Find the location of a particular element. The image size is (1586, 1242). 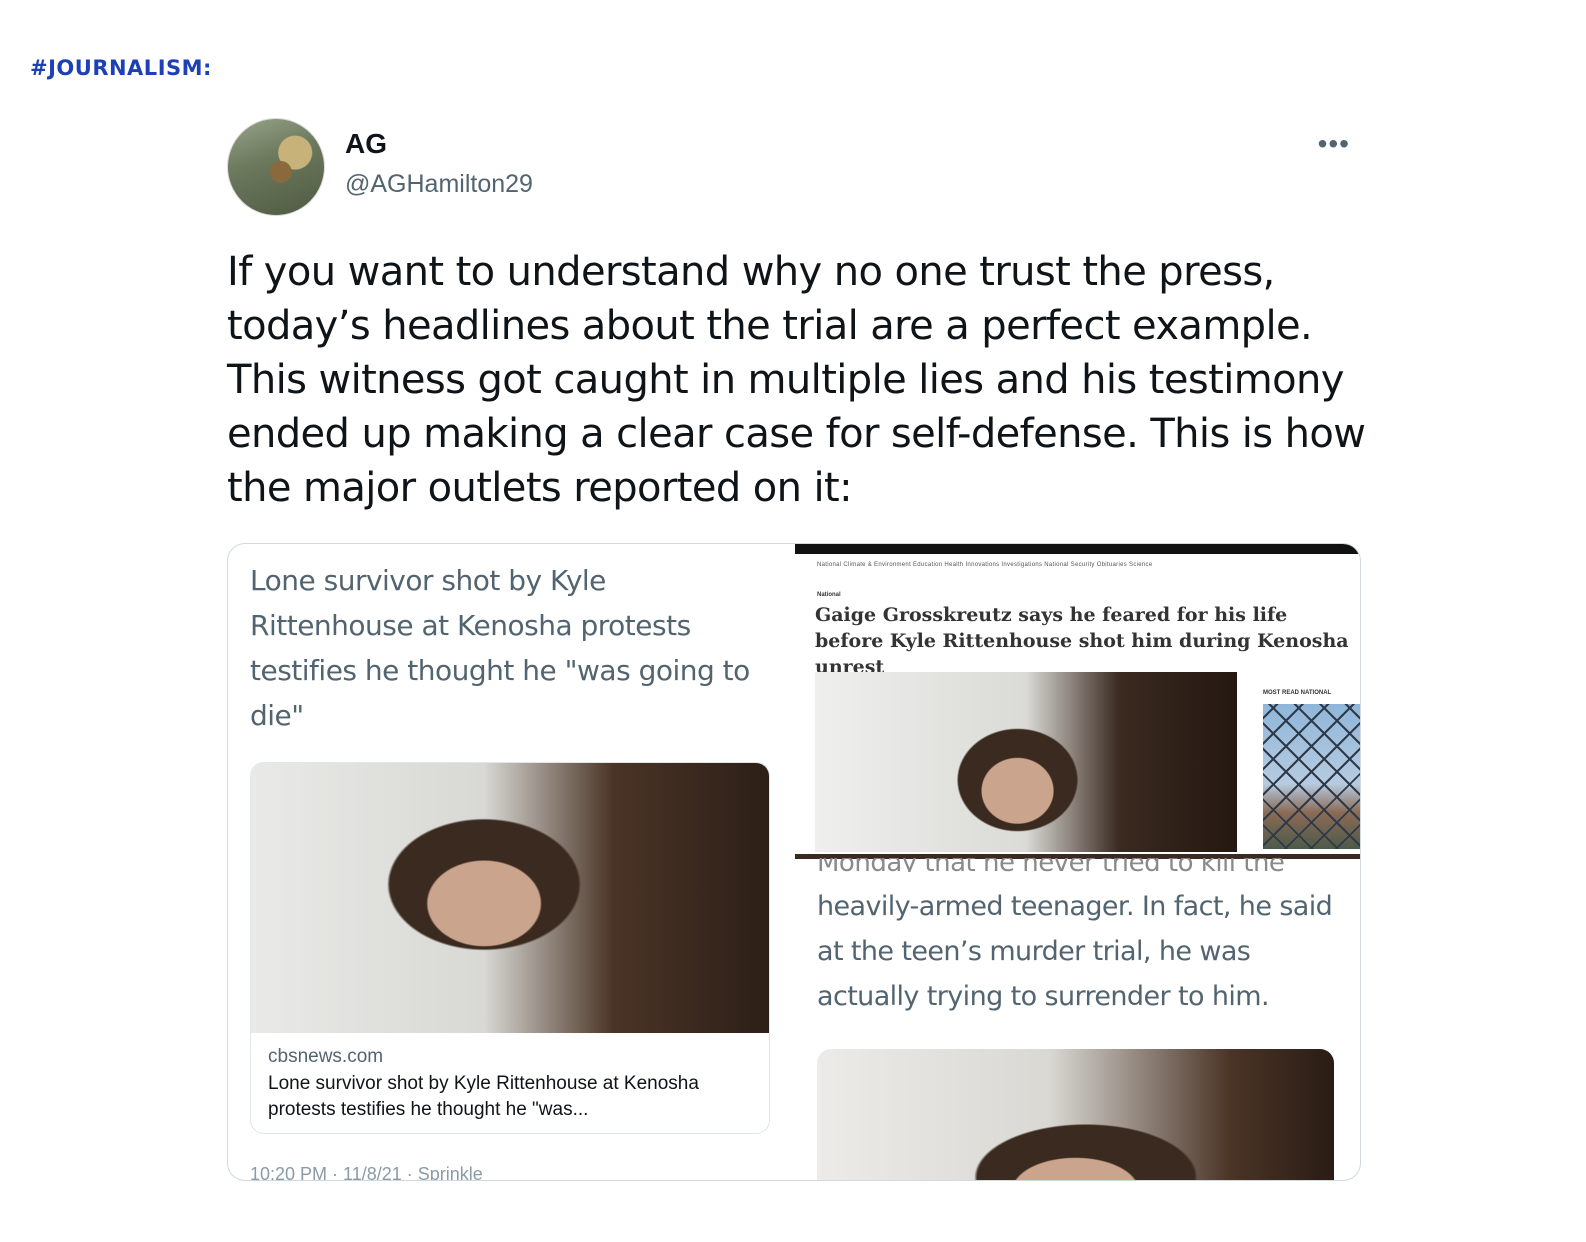

wapo-cut-line: Monday that he never tried to kill the is located at coordinates (1050, 865).